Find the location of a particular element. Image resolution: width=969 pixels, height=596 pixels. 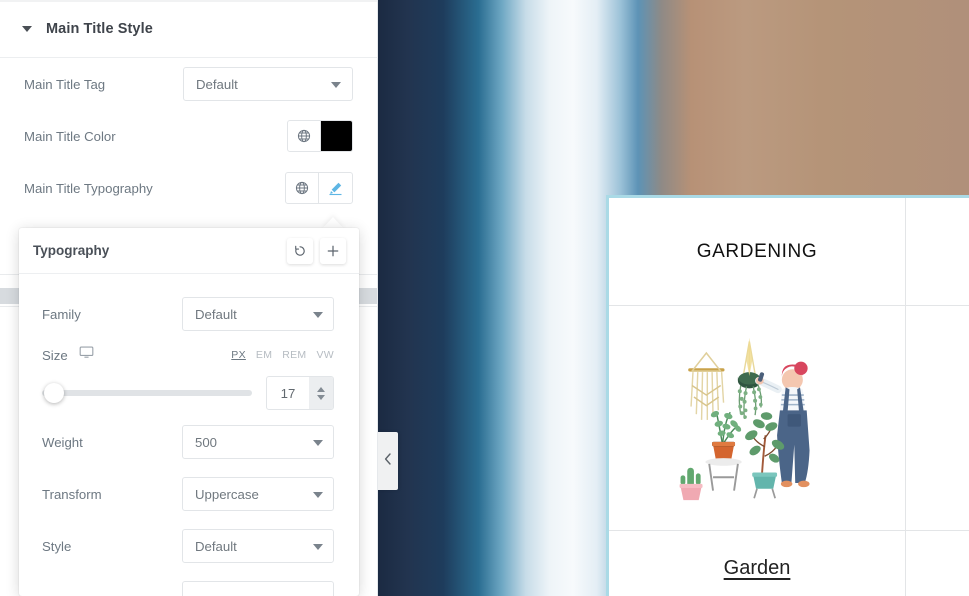

typography-row-decoration is located at coordinates (189, 584).